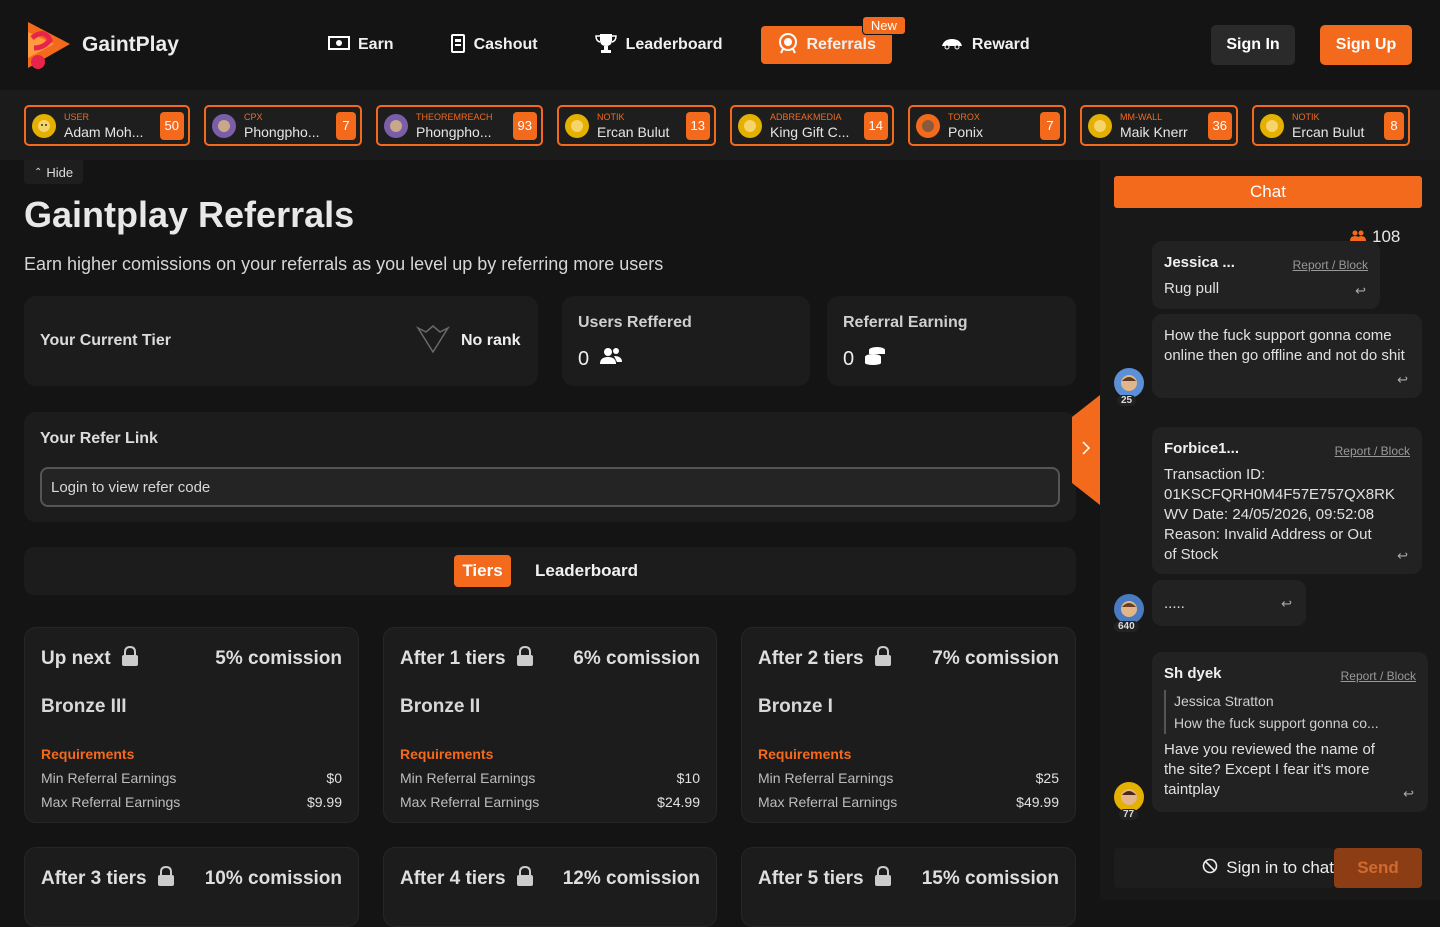  Describe the element at coordinates (77, 116) in the screenshot. I see `ticker-source: USER` at that location.